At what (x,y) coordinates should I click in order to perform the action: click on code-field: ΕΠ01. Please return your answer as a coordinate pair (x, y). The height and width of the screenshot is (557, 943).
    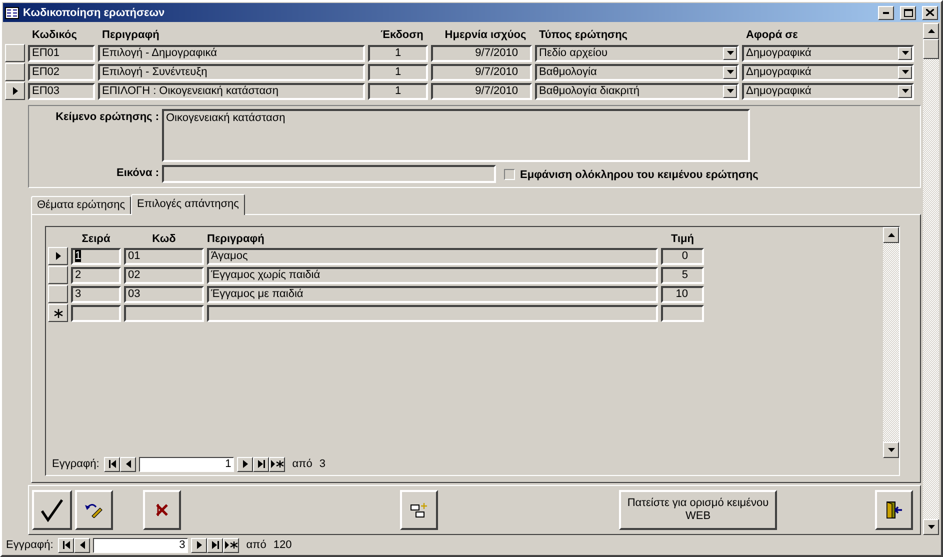
    Looking at the image, I should click on (61, 53).